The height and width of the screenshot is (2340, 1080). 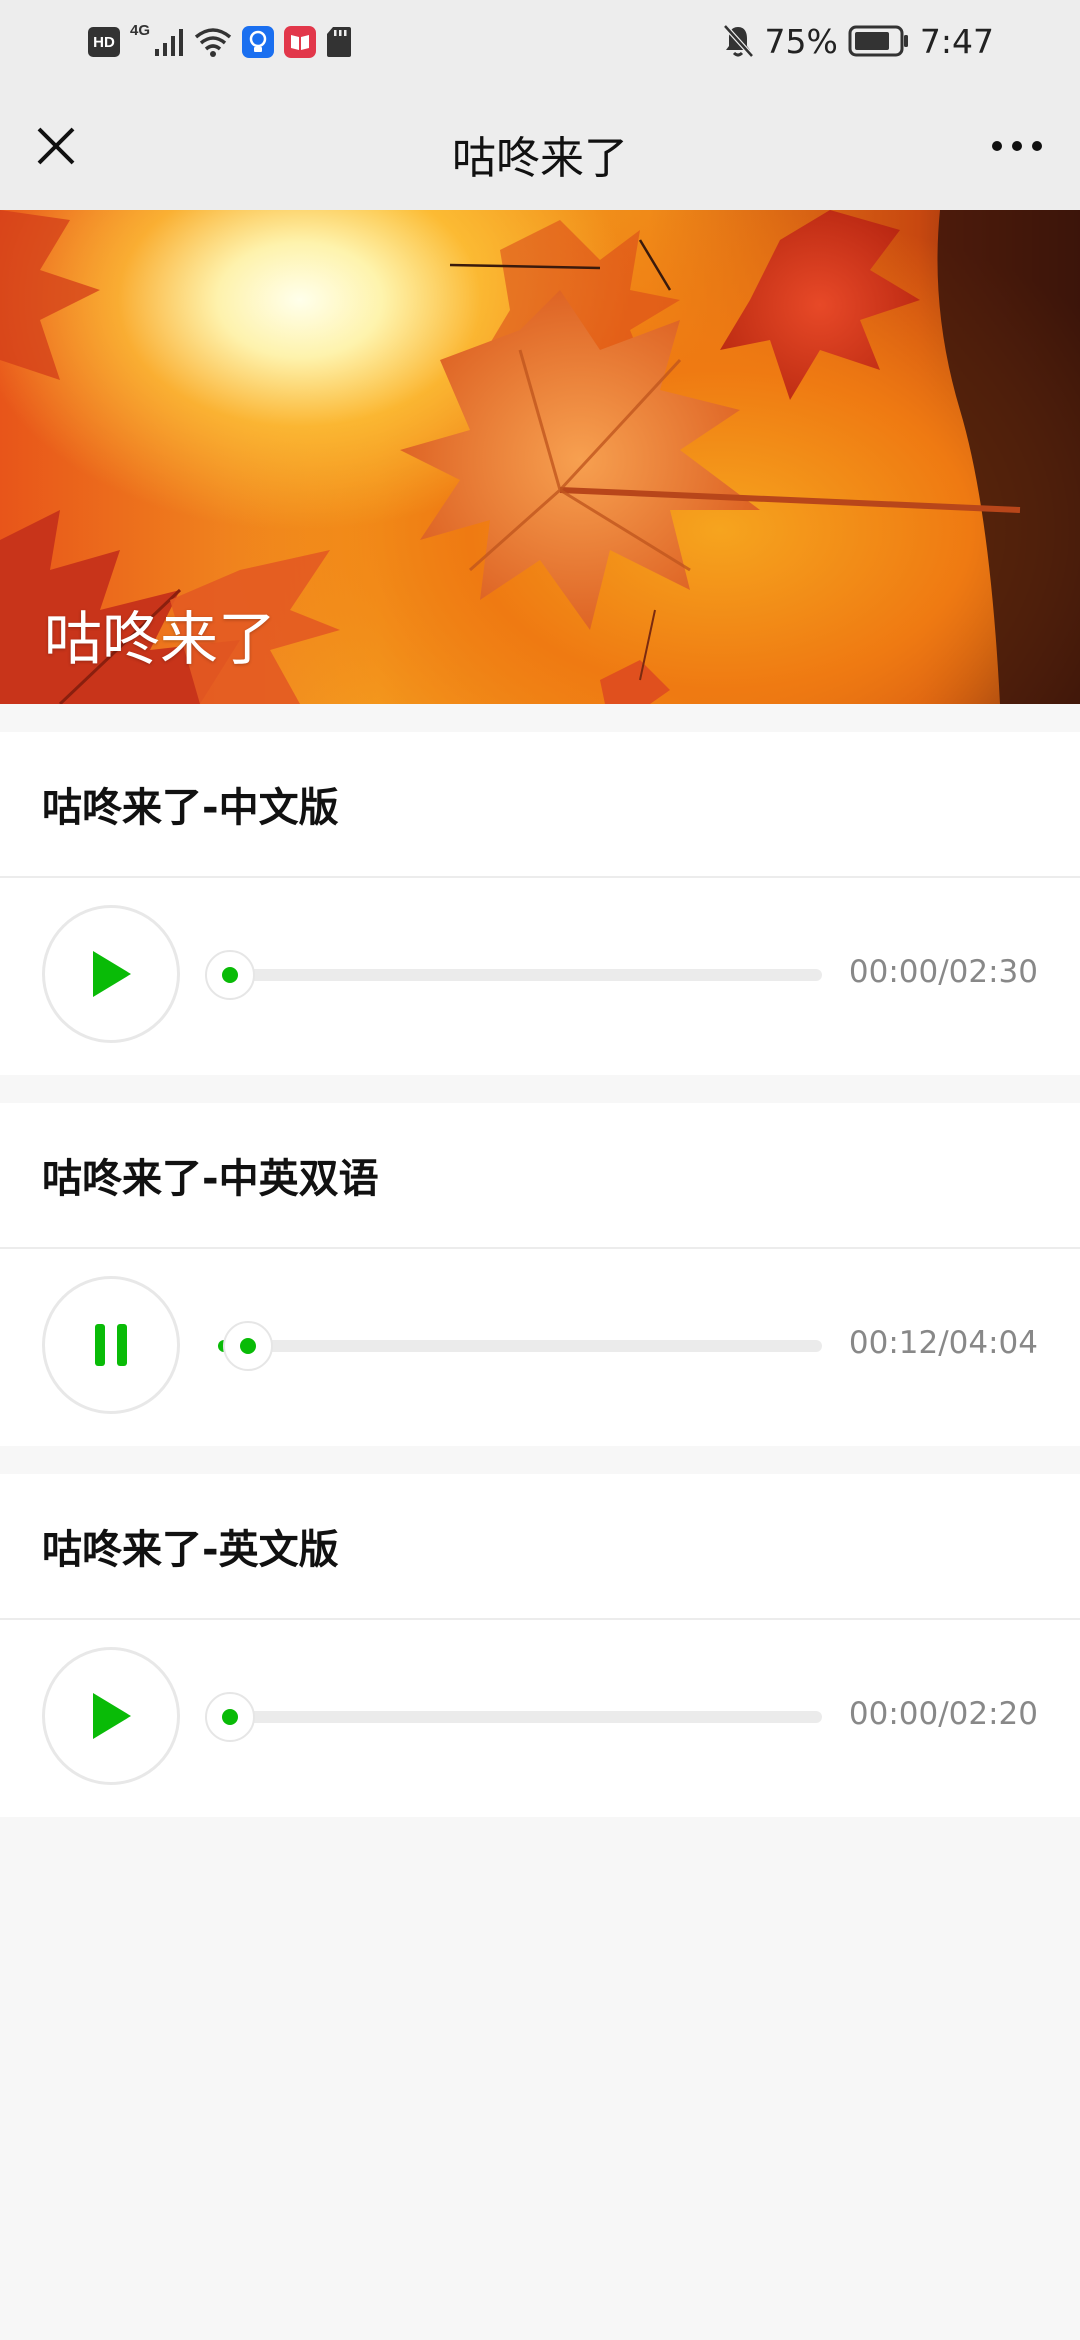 I want to click on audio-track-card: 咕咚来了-中英双语 00:12/04:04, so click(x=540, y=1274).